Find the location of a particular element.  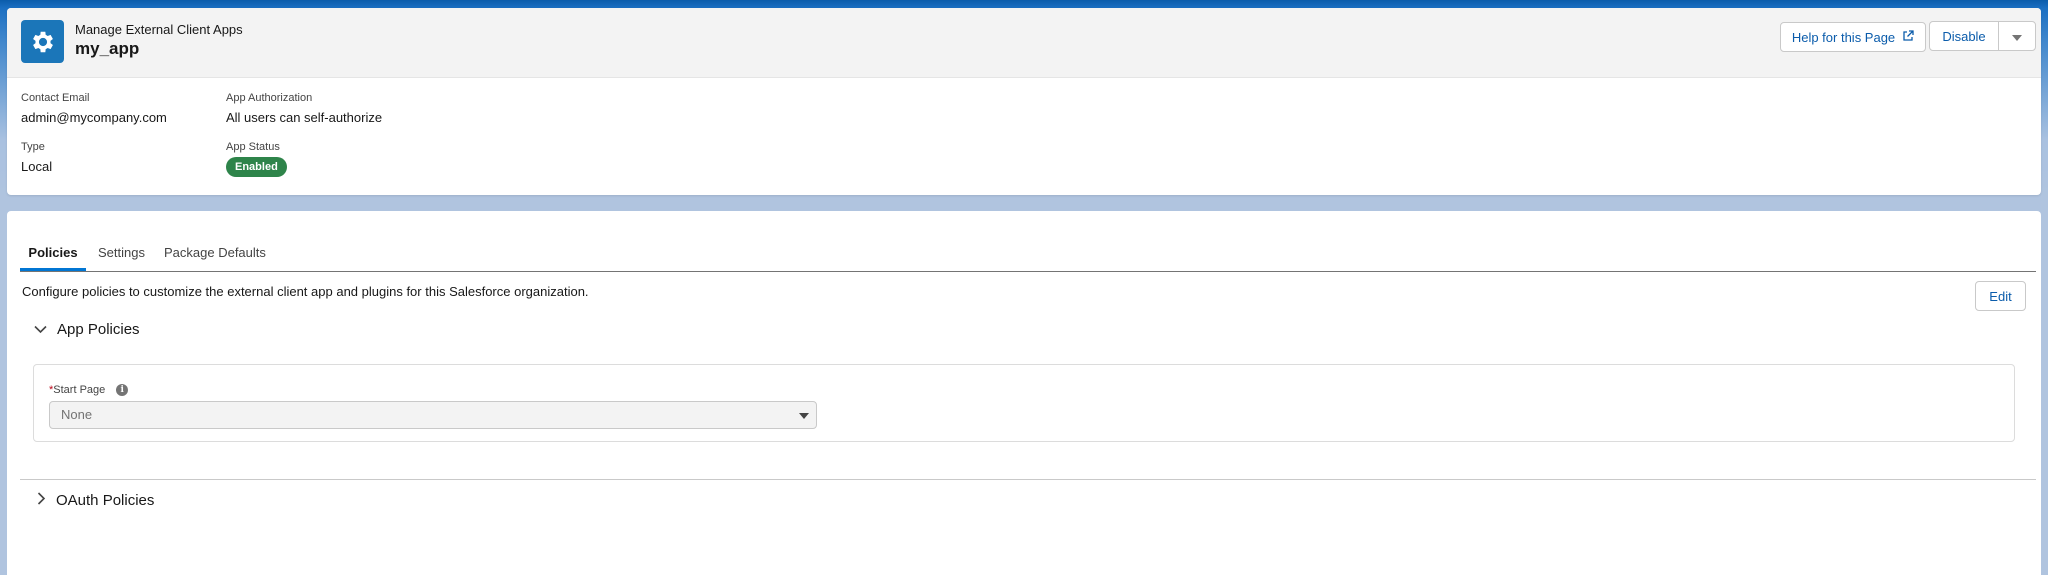

page-title: my_app is located at coordinates (107, 48).